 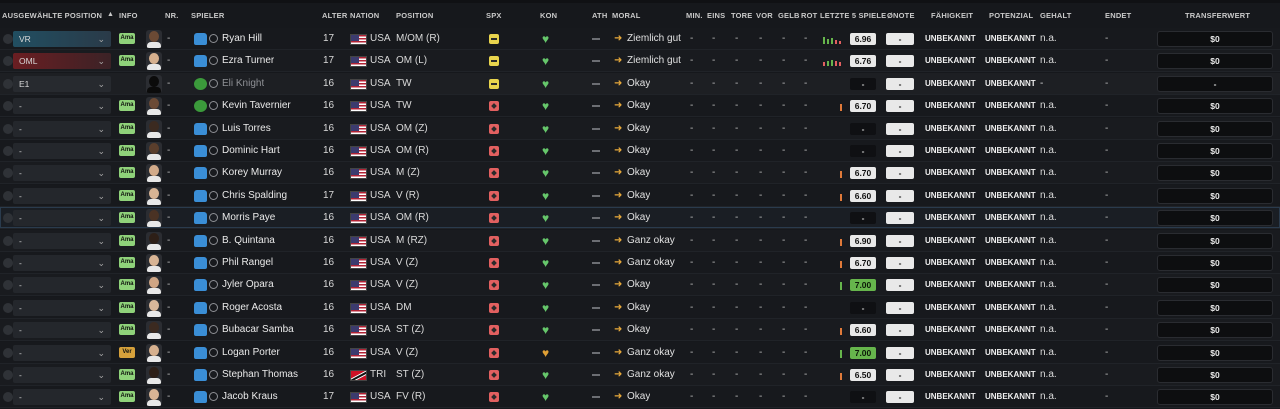 I want to click on column-header-wage: GEHALT, so click(x=1055, y=15).